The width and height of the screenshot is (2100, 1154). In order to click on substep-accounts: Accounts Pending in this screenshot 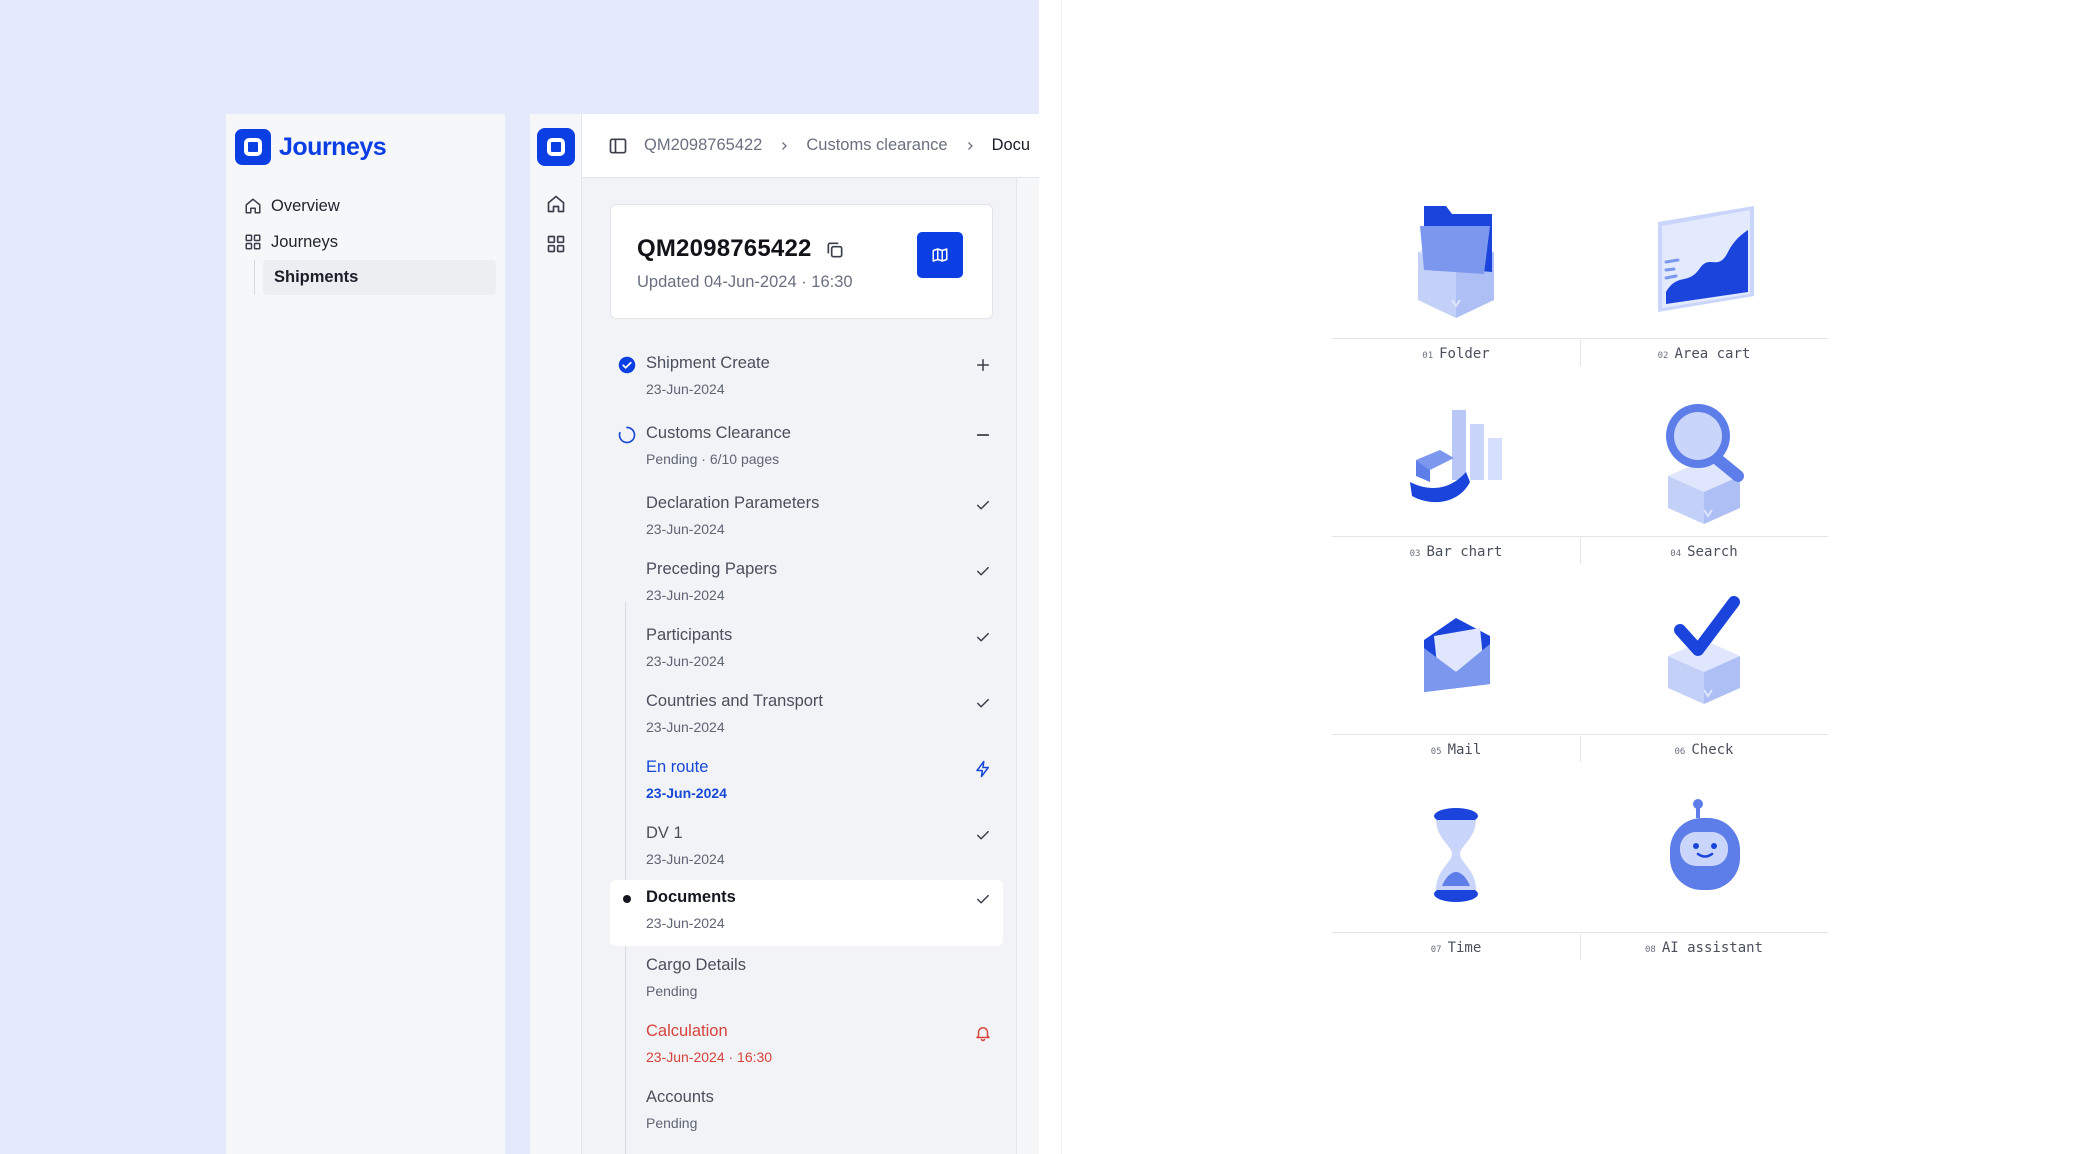, I will do `click(806, 1111)`.